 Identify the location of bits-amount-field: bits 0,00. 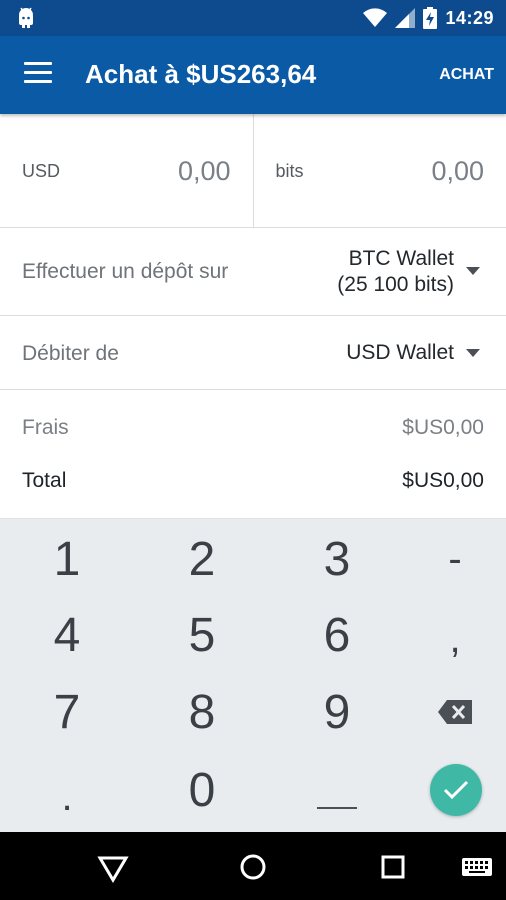
(380, 170).